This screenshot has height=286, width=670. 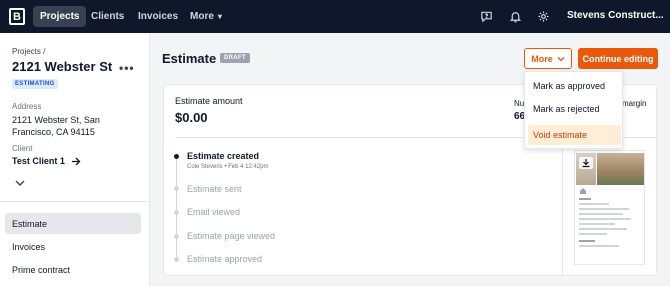 What do you see at coordinates (214, 212) in the screenshot?
I see `timeline-item-email-viewed: Email viewed` at bounding box center [214, 212].